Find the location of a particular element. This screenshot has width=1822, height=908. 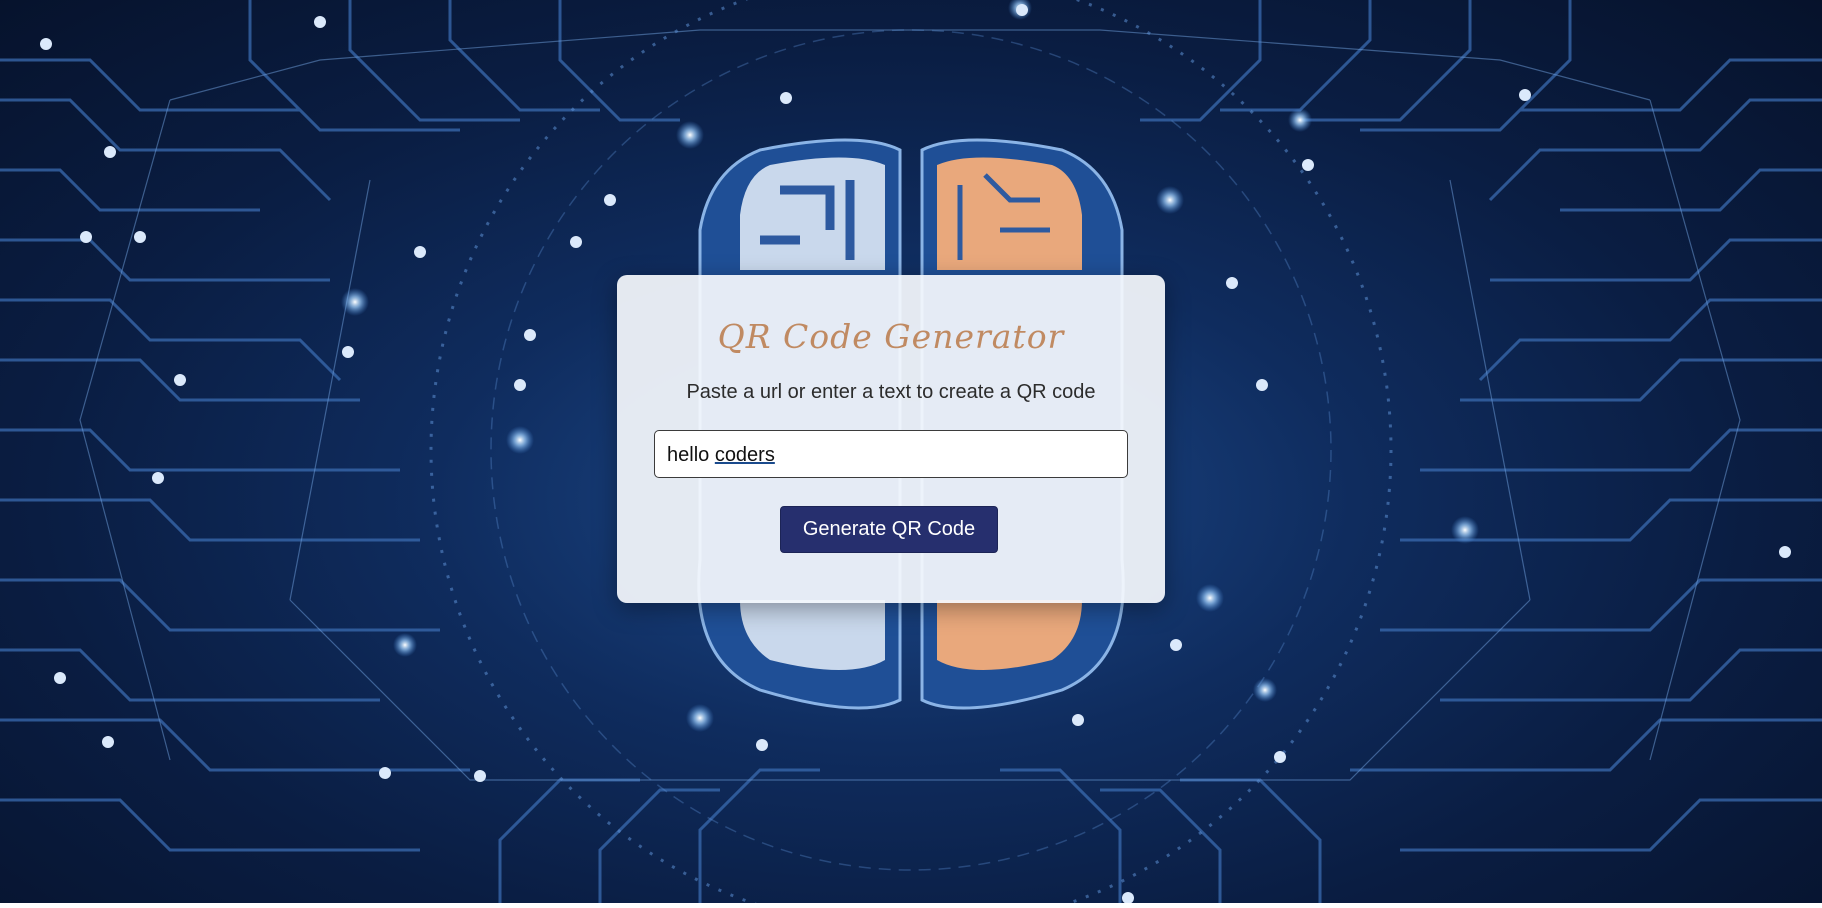

input-value-word1: hello is located at coordinates (691, 455).